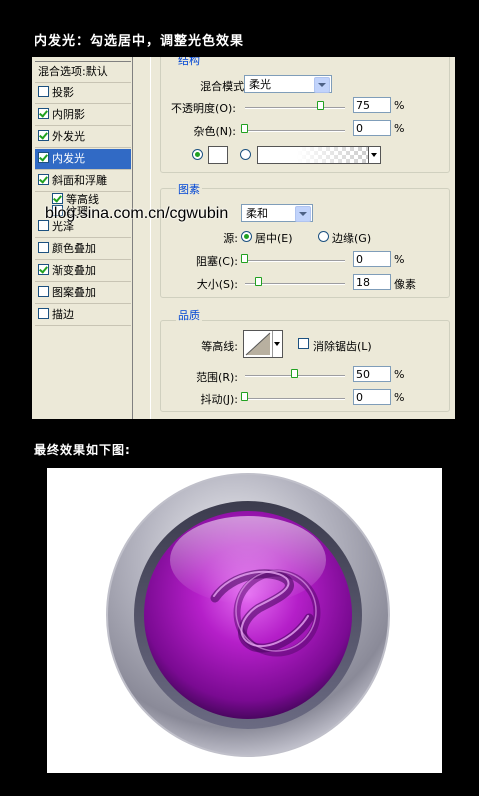 The height and width of the screenshot is (796, 479). Describe the element at coordinates (244, 128) in the screenshot. I see `noise-slider-thumb` at that location.